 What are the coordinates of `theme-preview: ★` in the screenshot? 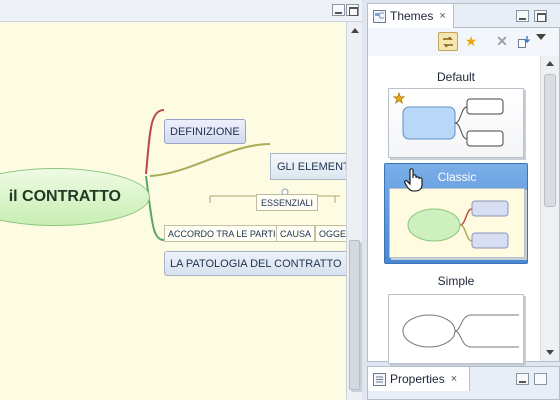 It's located at (456, 123).